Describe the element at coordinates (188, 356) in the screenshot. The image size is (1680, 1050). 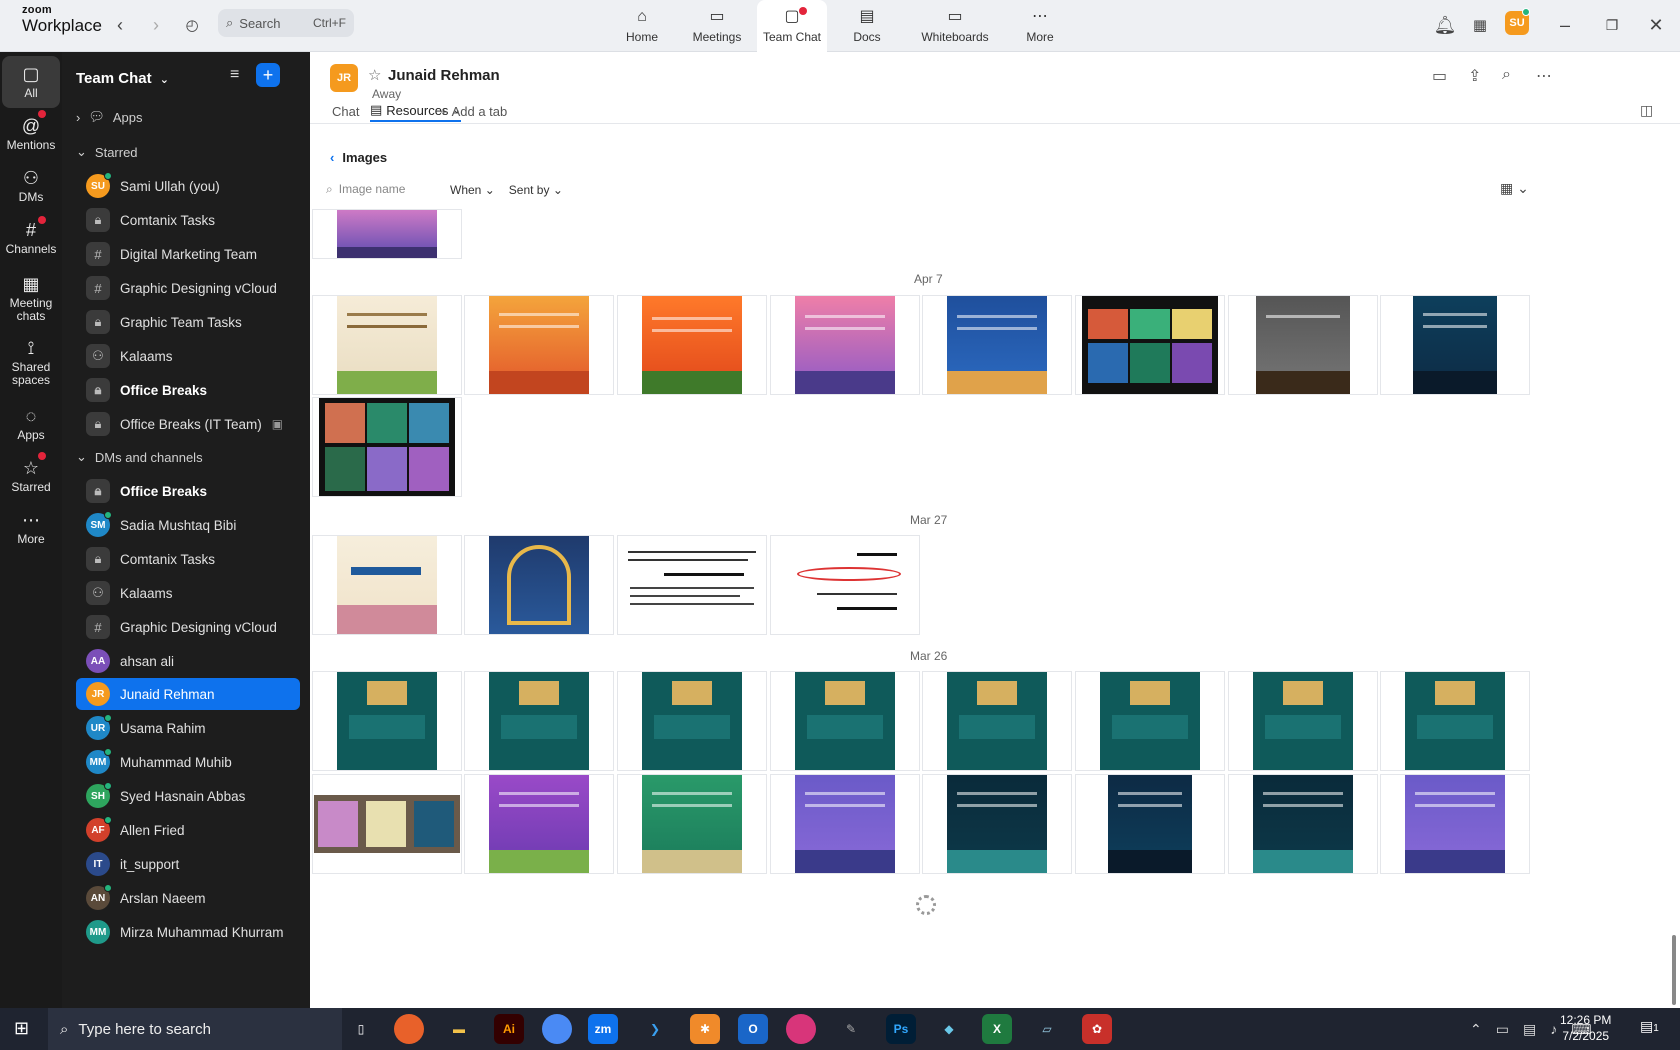
I see `sidebar-item-kalaams: ⚇ Kalaams` at that location.